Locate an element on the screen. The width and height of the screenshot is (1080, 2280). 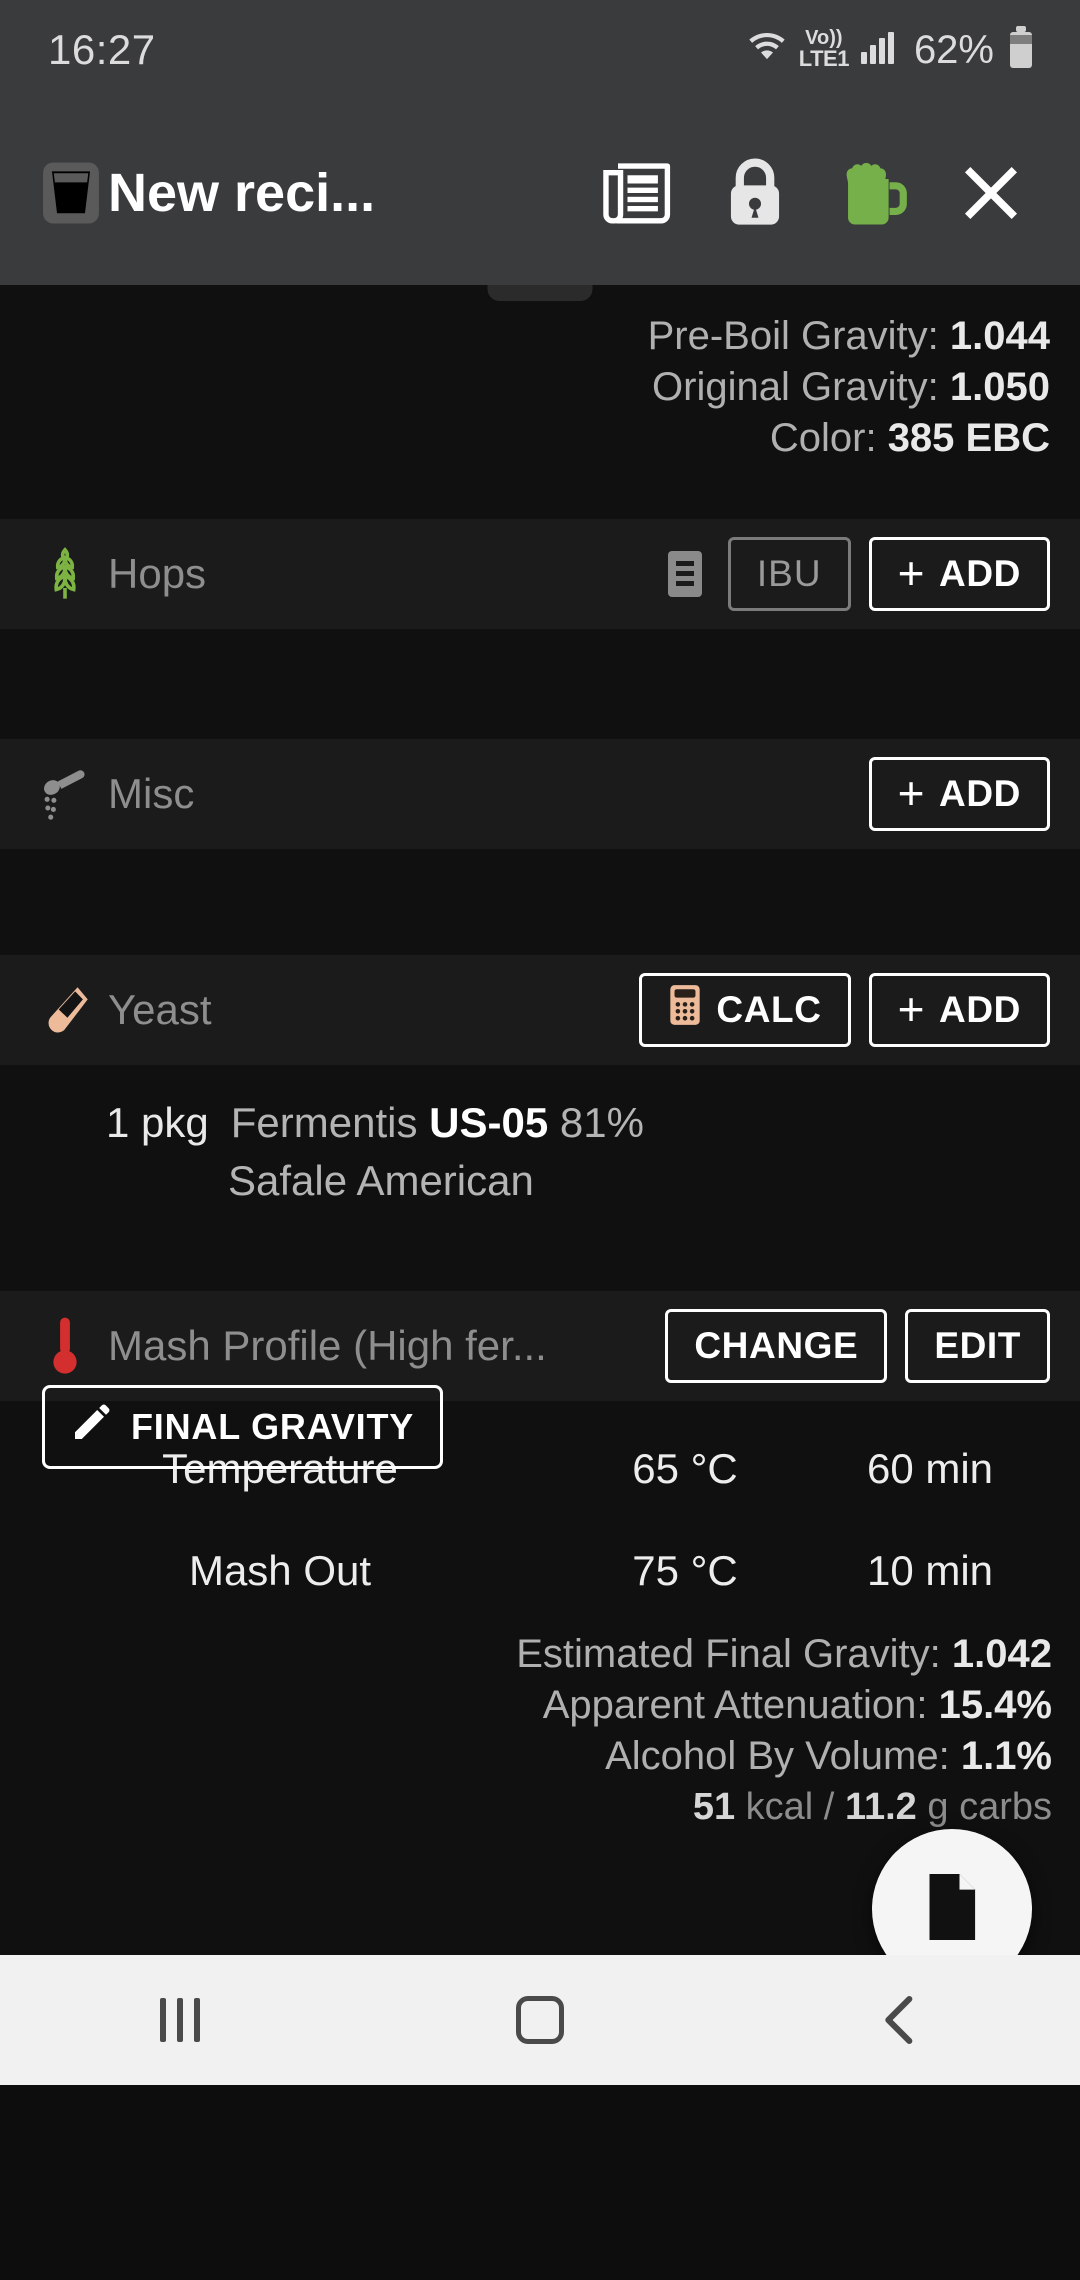
hop-cone-icon is located at coordinates (65, 574).